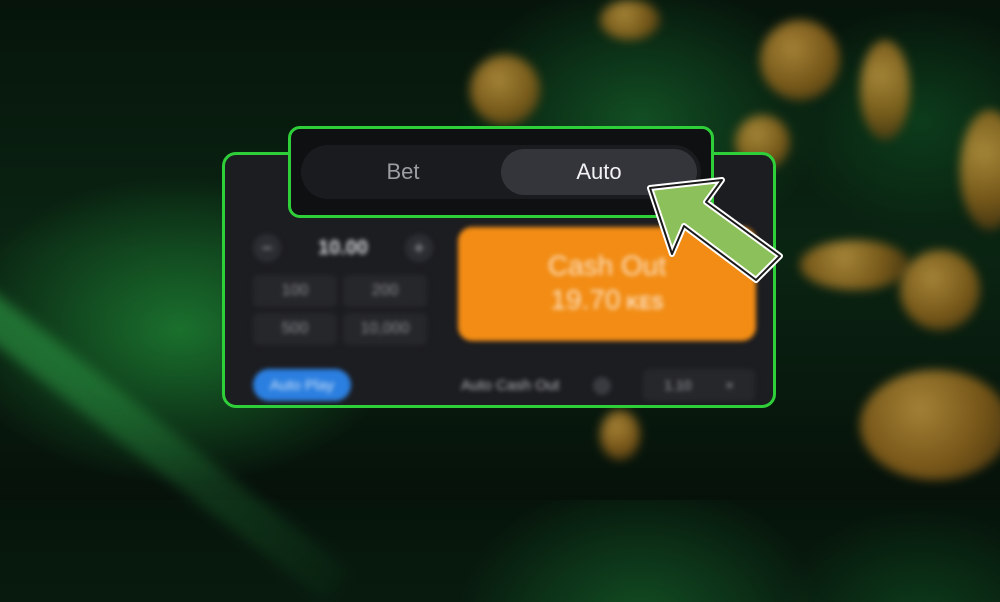 The height and width of the screenshot is (602, 1000). Describe the element at coordinates (403, 172) in the screenshot. I see `tab-bet: Bet` at that location.